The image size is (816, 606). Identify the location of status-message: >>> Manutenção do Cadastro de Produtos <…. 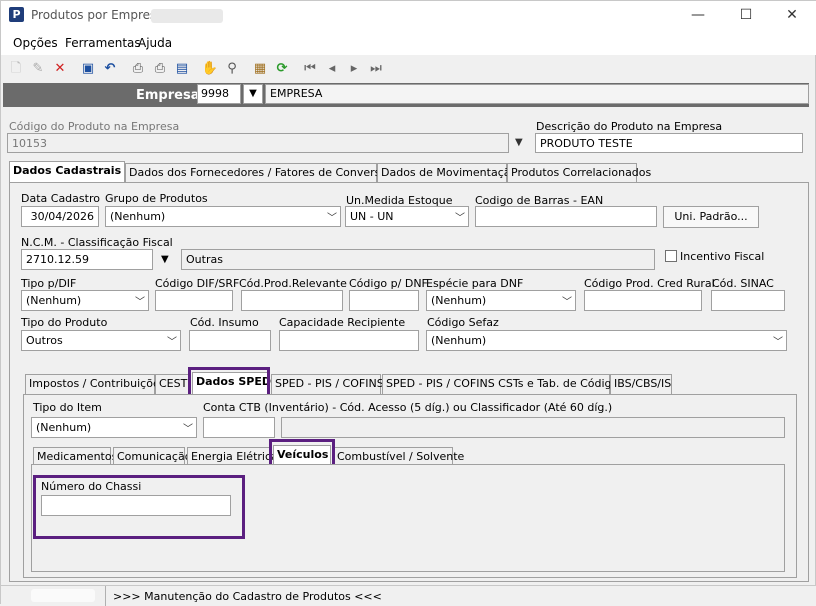
(247, 596).